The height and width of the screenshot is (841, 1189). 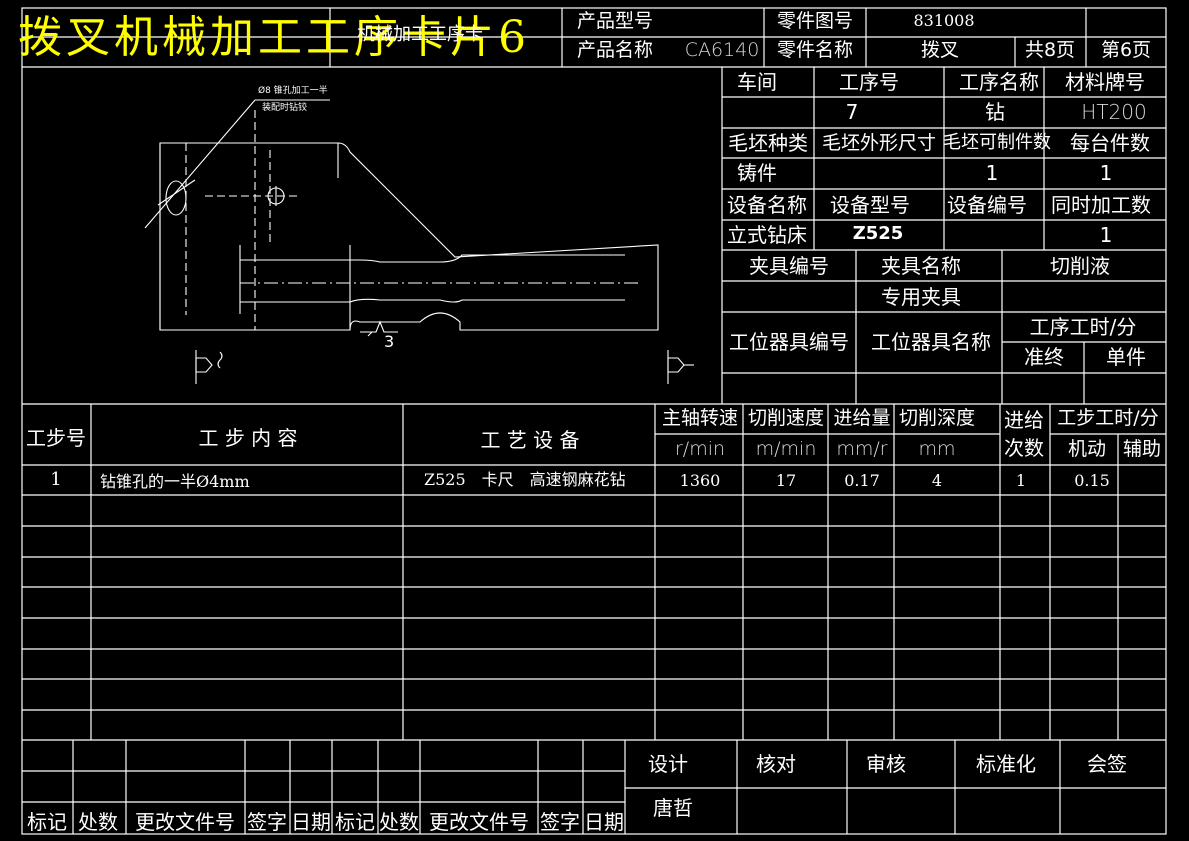 I want to click on part-drawing-no-label: 零件图号, so click(x=815, y=21).